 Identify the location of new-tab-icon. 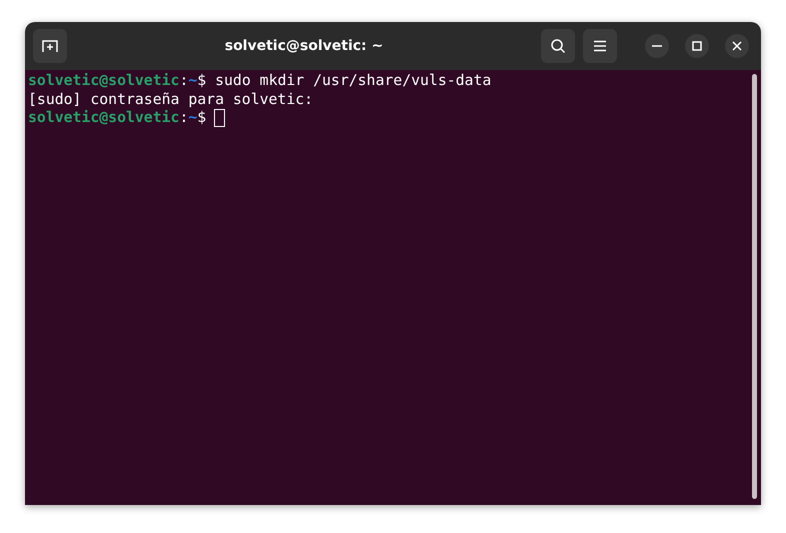
(50, 46).